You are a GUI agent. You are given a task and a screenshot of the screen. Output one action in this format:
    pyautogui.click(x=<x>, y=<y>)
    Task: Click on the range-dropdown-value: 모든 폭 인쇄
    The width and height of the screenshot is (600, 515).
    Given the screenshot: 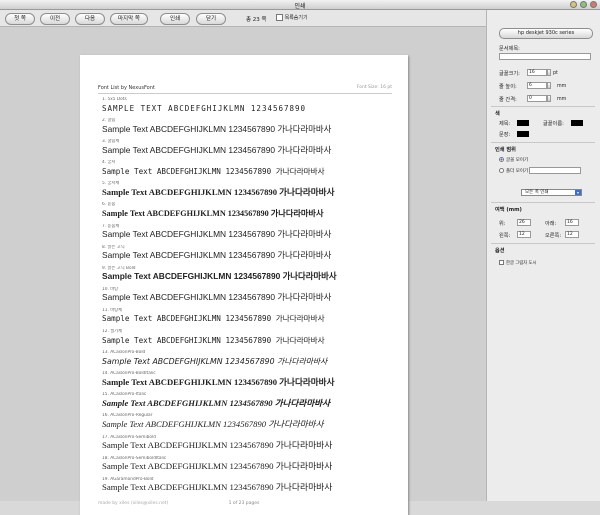 What is the action you would take?
    pyautogui.click(x=537, y=192)
    